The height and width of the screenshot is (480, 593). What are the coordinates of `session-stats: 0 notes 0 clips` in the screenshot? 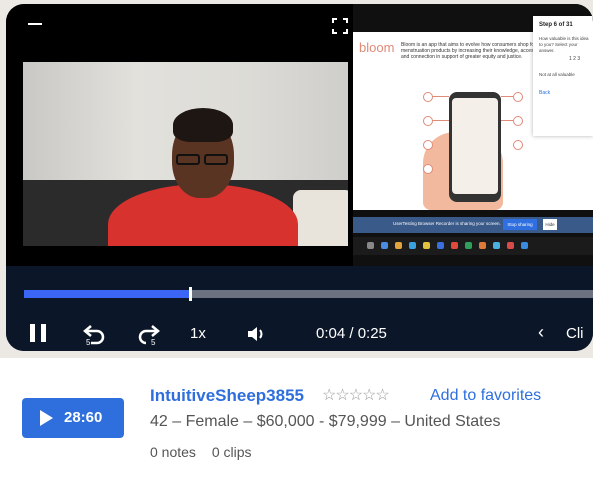 It's located at (207, 452).